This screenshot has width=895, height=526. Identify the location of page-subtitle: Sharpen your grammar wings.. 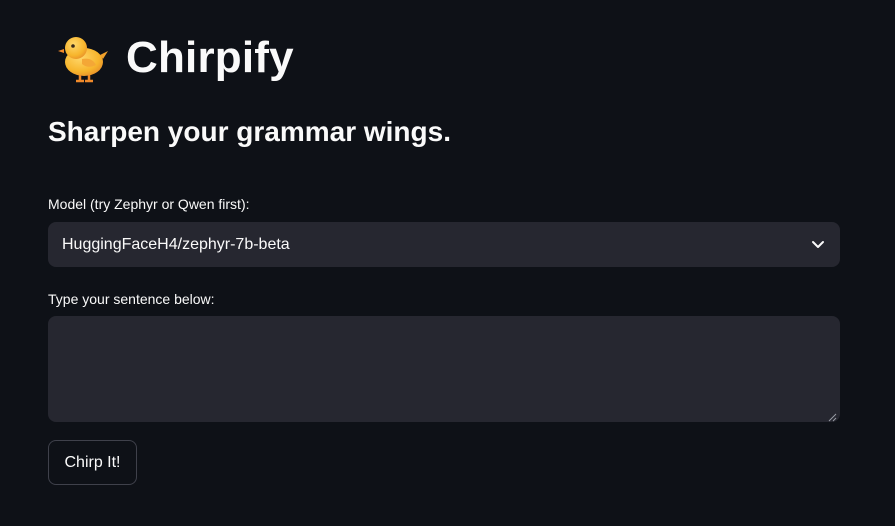
(249, 131).